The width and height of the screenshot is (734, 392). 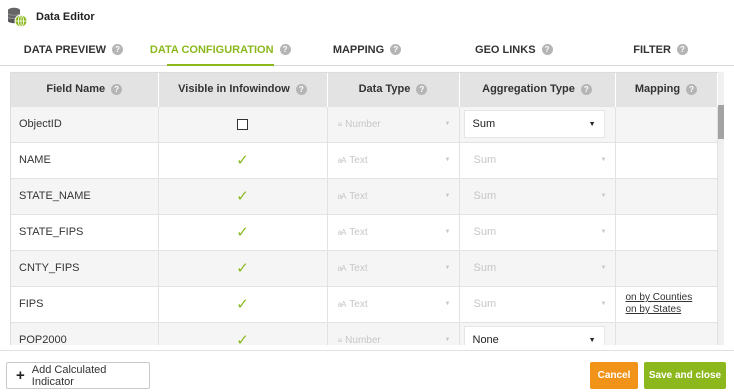 I want to click on tab-label: GEO LINKS, so click(x=505, y=49).